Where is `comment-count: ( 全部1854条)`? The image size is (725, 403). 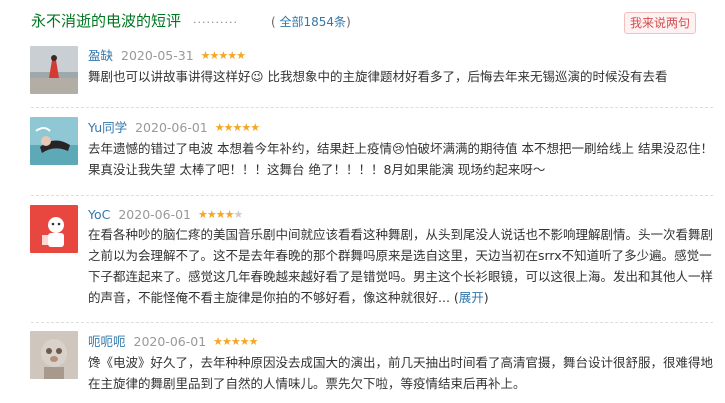
comment-count: ( 全部1854条) is located at coordinates (311, 22).